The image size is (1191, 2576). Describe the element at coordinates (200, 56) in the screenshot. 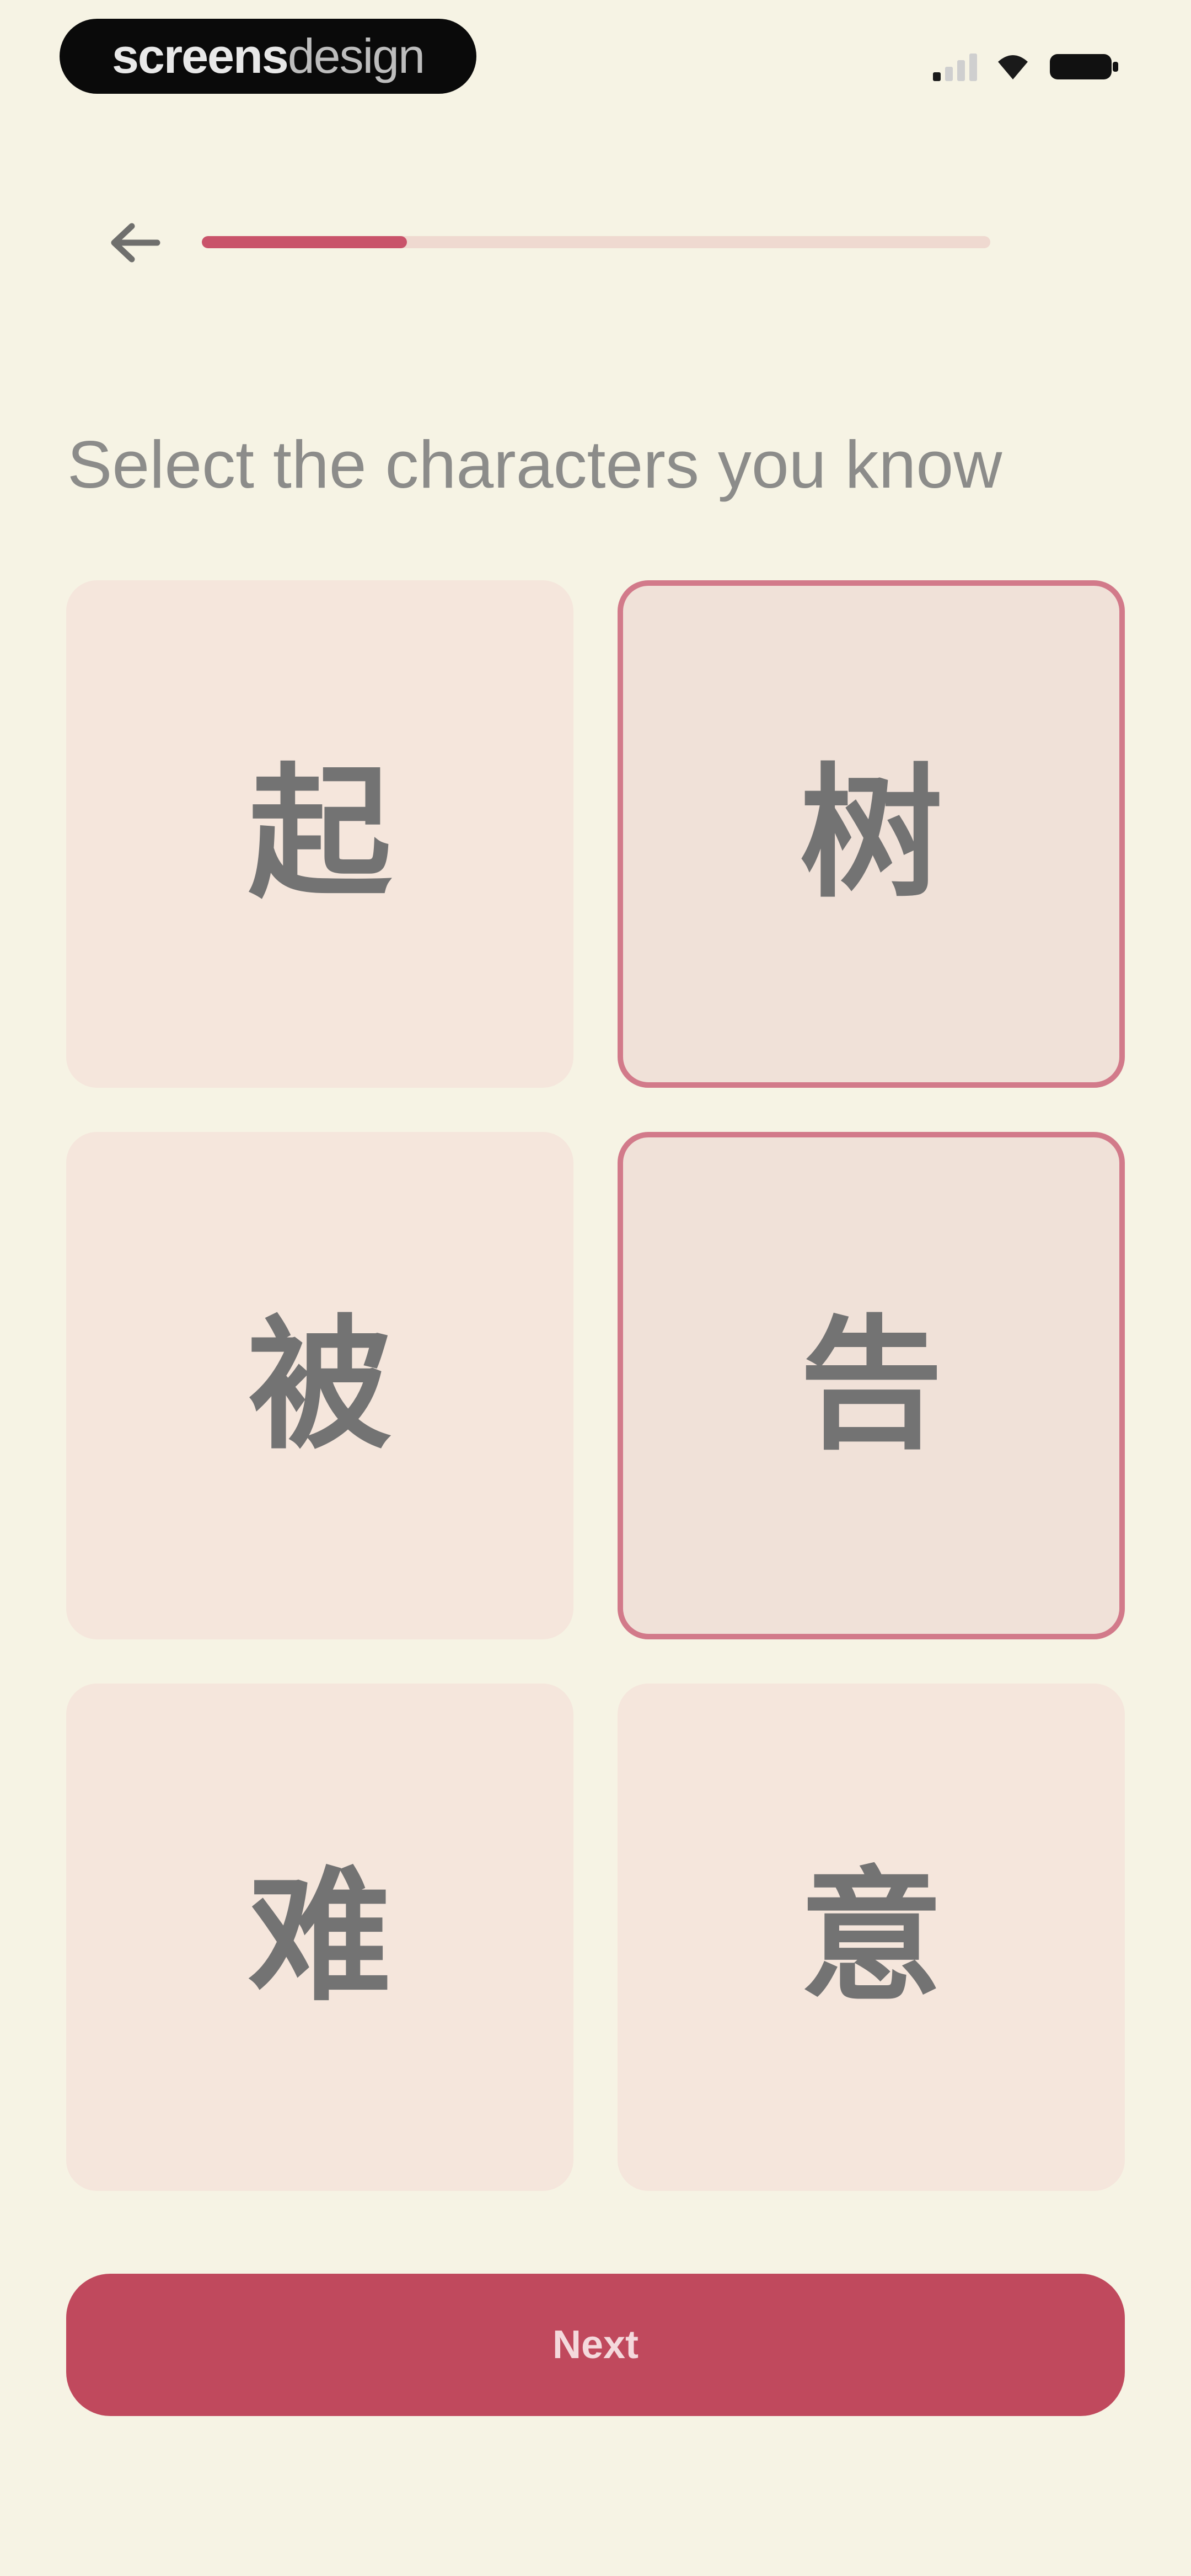

I see `watermark-bold-text: screens` at that location.